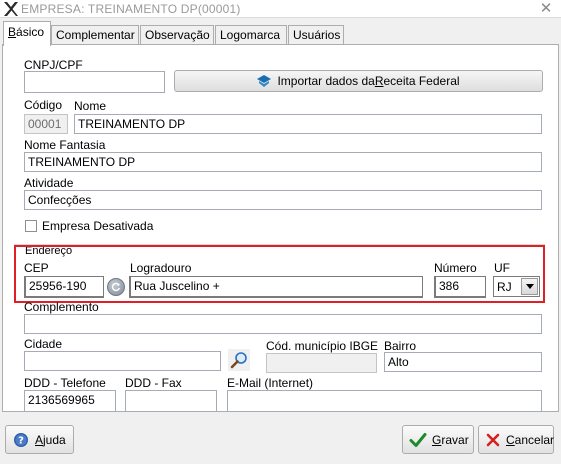 The height and width of the screenshot is (464, 561). What do you see at coordinates (46, 124) in the screenshot?
I see `codigo-input: 00001` at bounding box center [46, 124].